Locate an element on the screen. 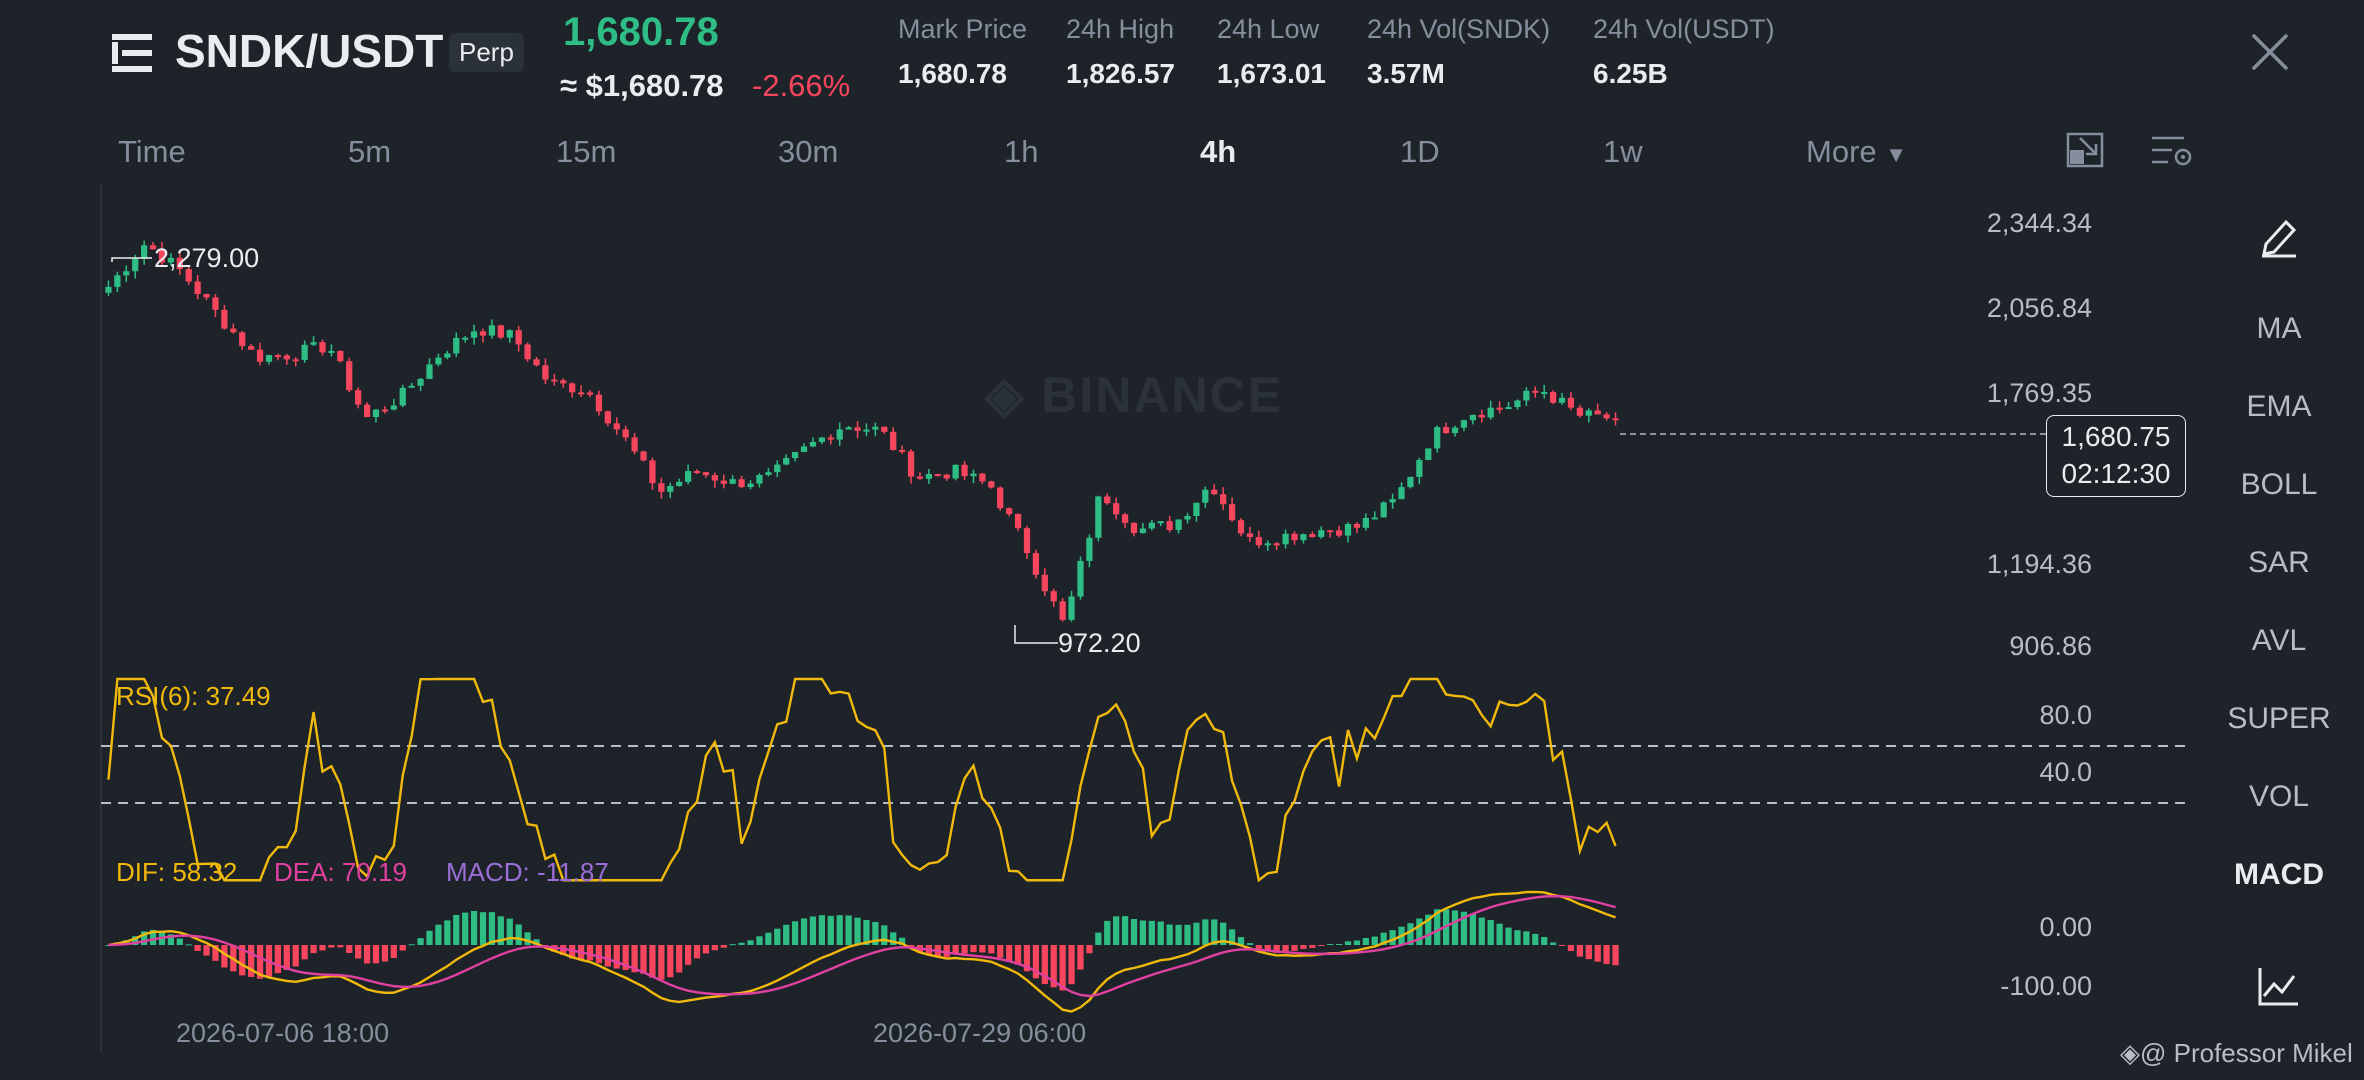 The width and height of the screenshot is (2364, 1080). credit-text: ◈@ Professor Mikel is located at coordinates (2236, 1053).